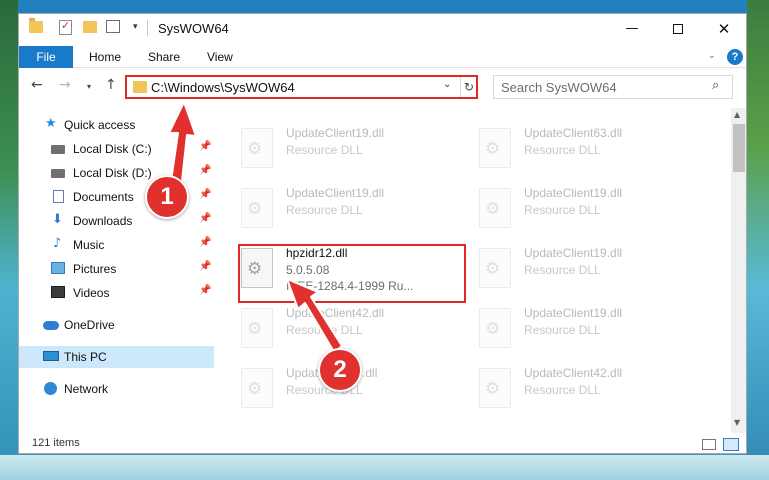  I want to click on annotation-arrows, so click(255, 227).